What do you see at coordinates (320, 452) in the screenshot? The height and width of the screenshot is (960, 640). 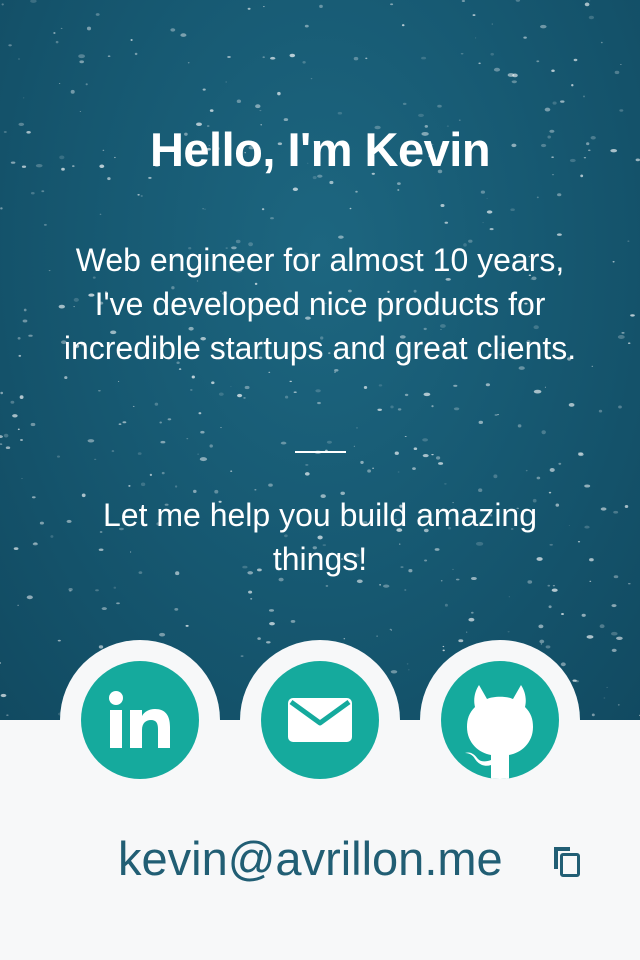 I see `divider` at bounding box center [320, 452].